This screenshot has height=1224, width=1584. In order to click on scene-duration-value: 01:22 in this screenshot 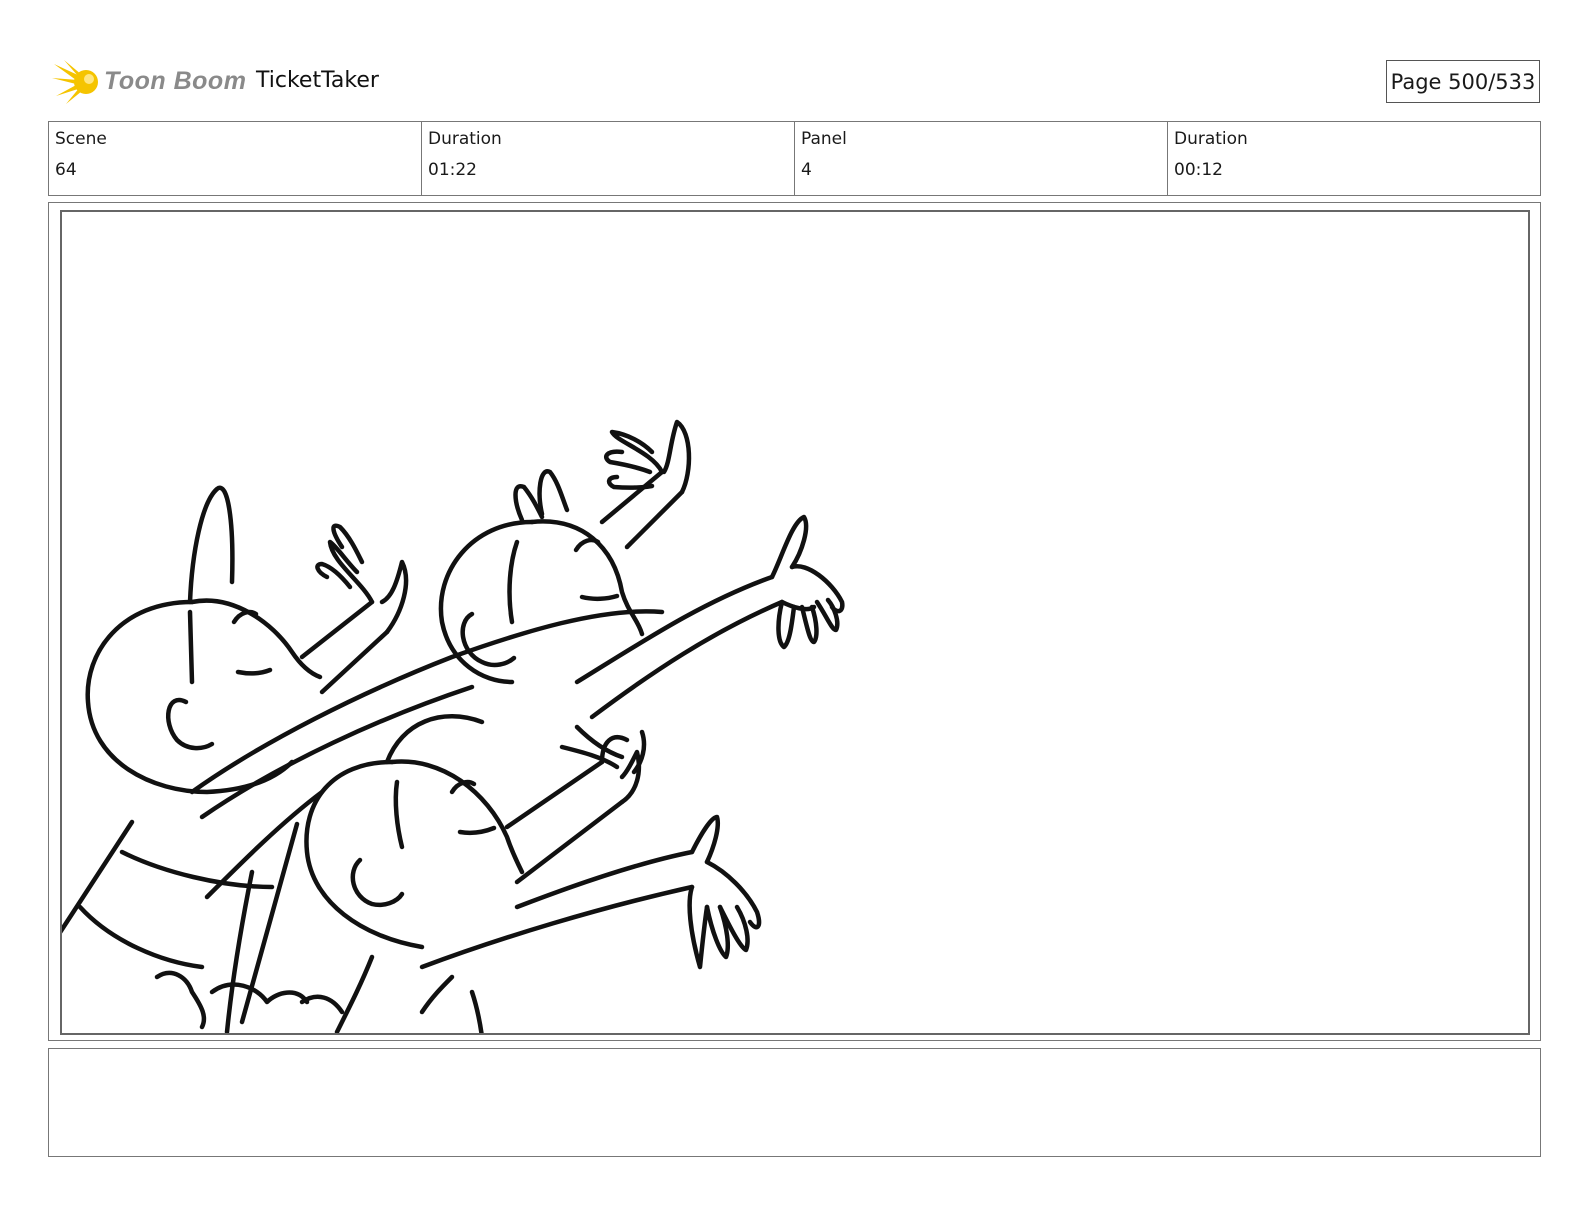, I will do `click(452, 170)`.